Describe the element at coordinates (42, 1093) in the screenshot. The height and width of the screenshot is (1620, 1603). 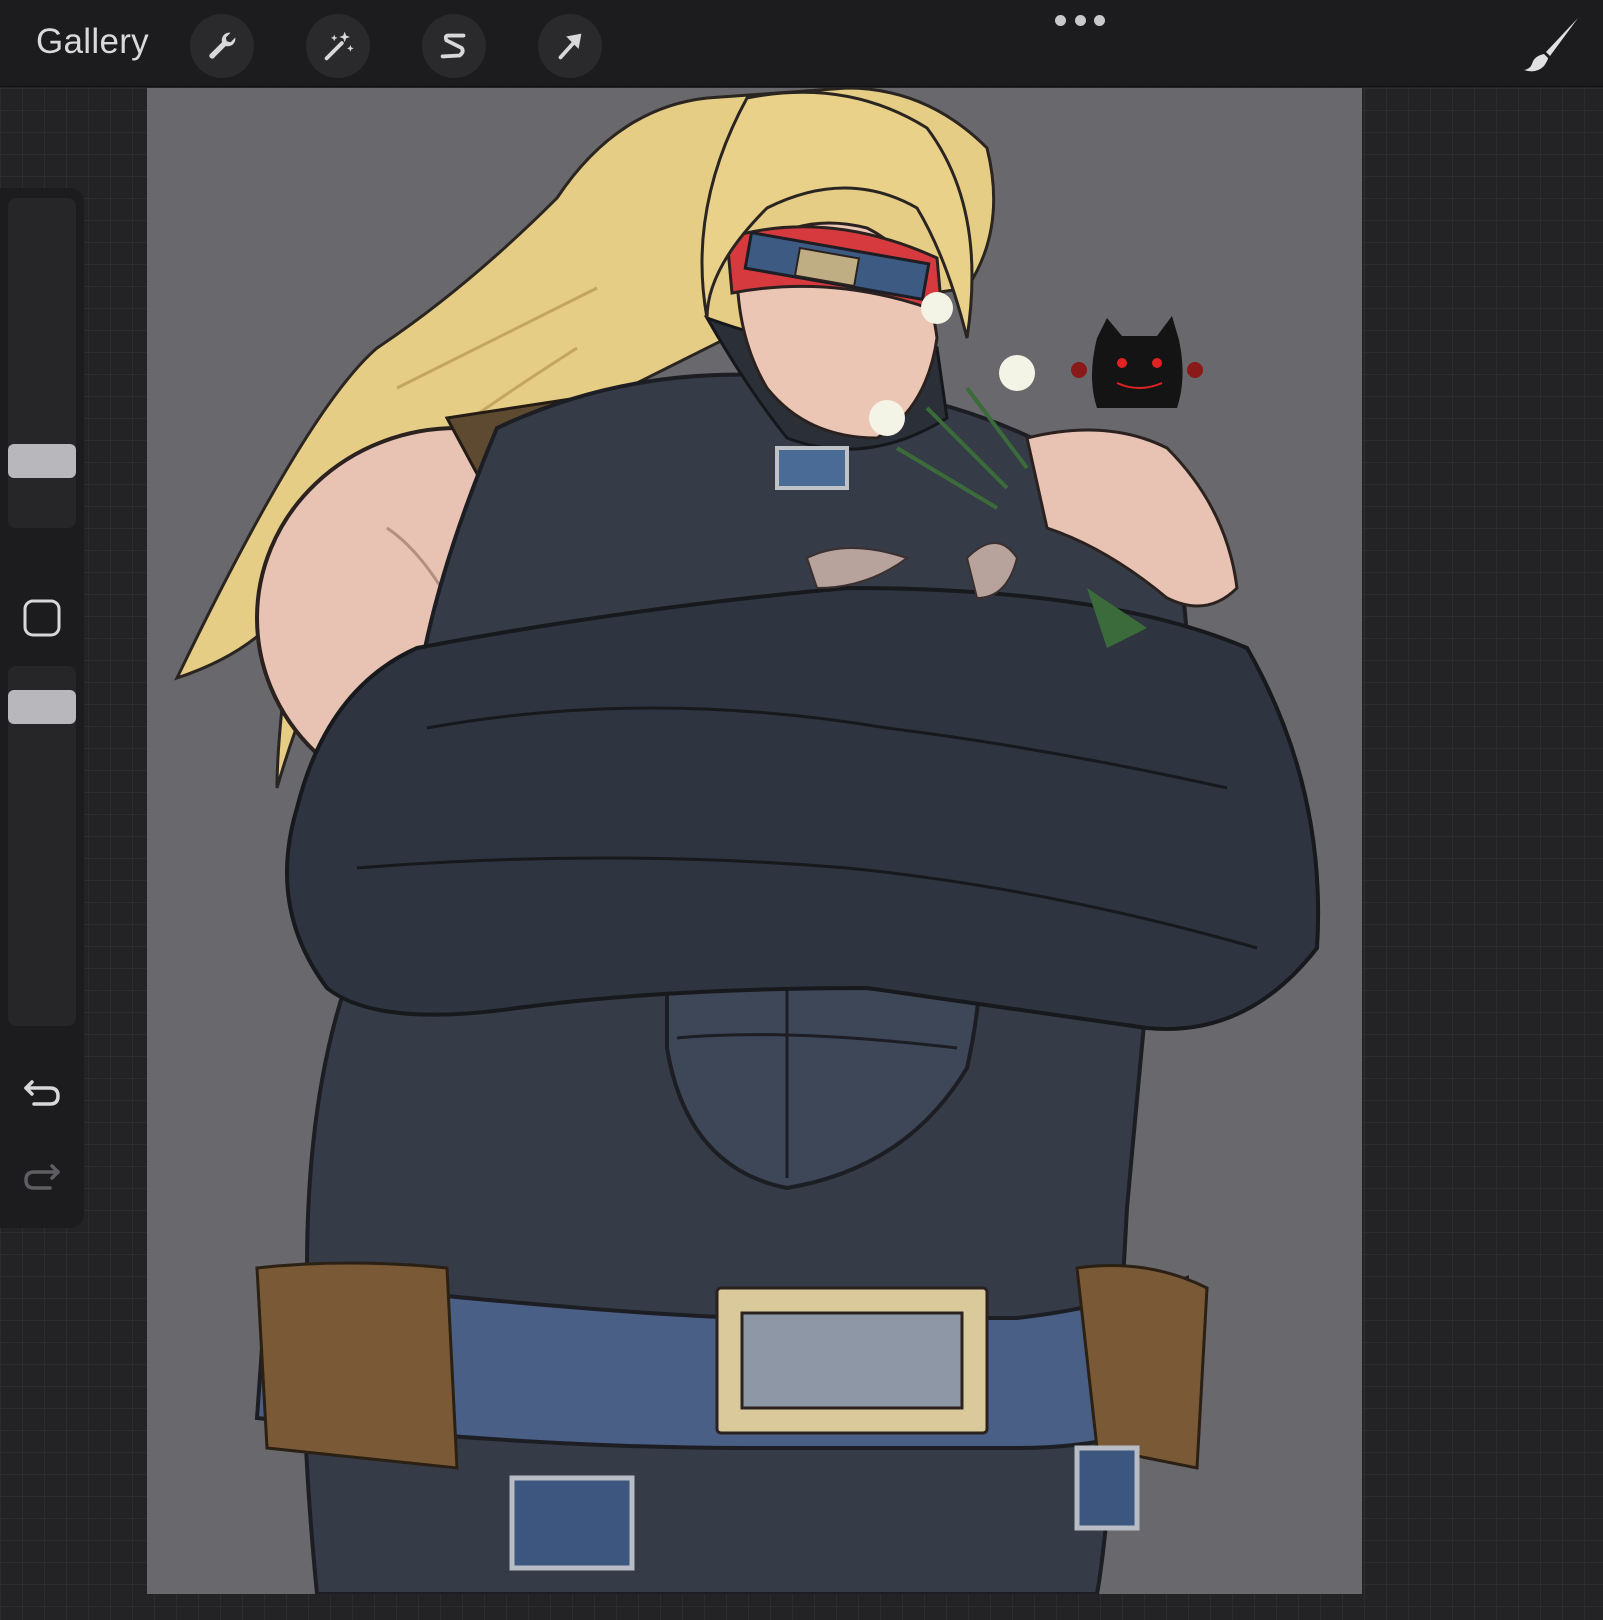
I see `undo-icon` at that location.